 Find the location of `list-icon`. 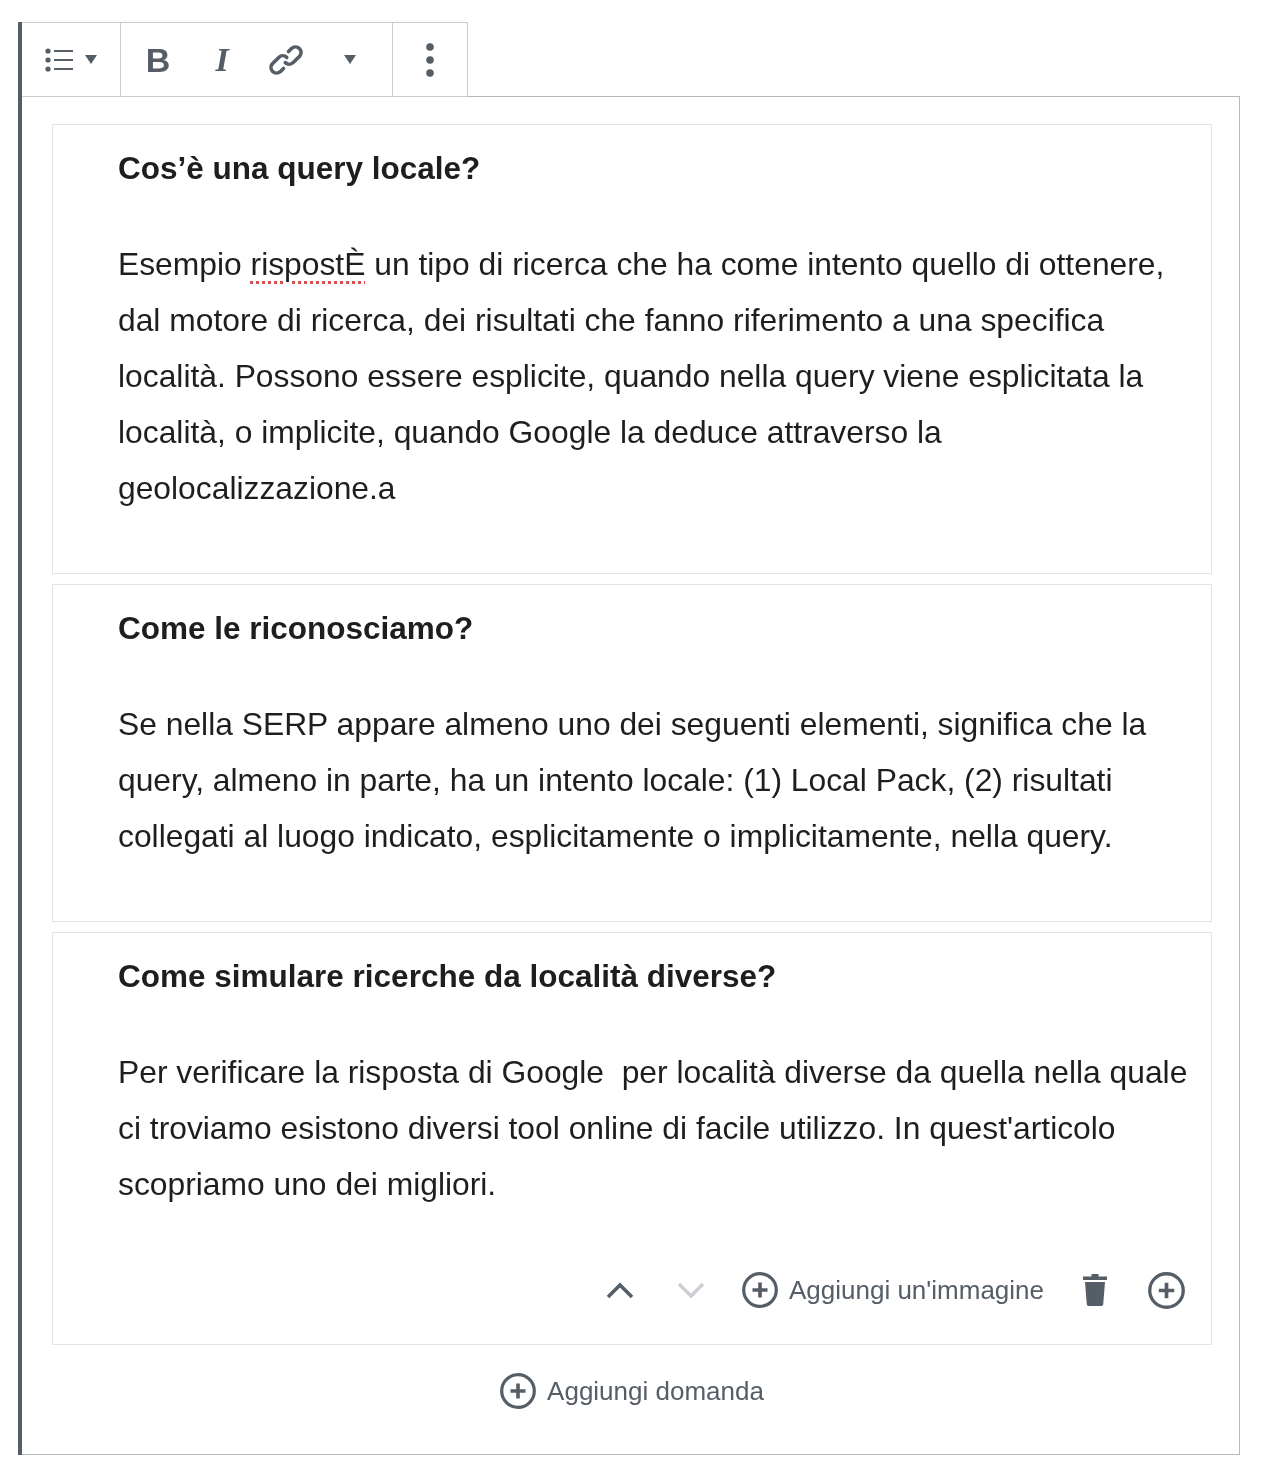

list-icon is located at coordinates (59, 59).